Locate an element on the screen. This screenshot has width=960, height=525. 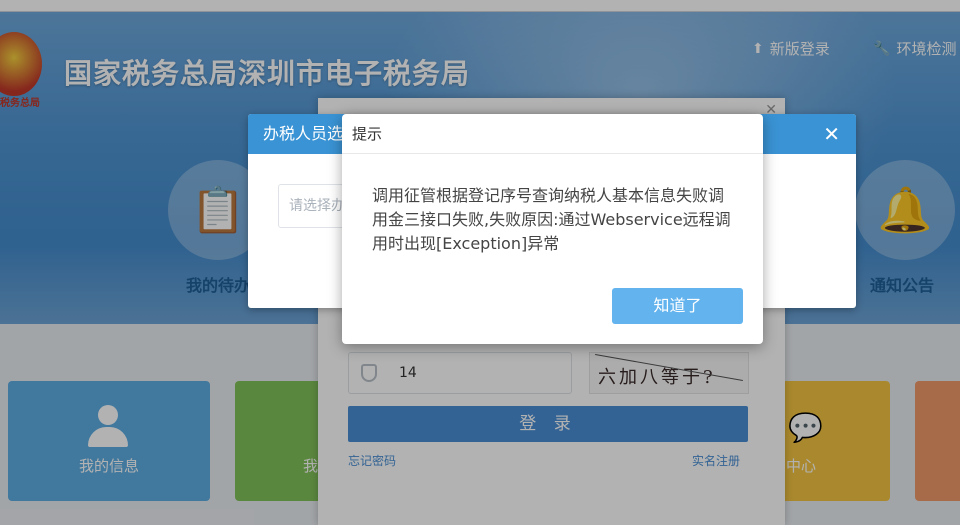
close-icon: ✕ is located at coordinates (831, 134).